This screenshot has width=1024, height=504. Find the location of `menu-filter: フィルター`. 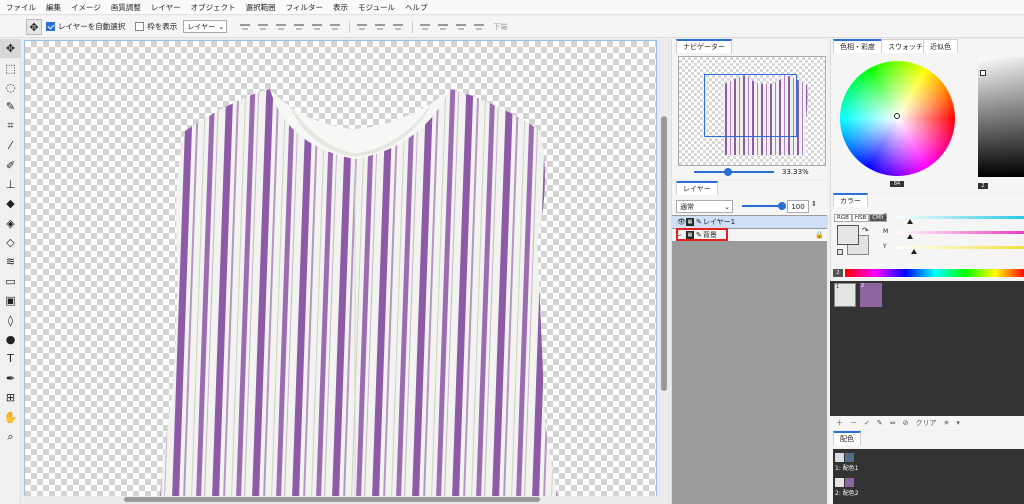

menu-filter: フィルター is located at coordinates (304, 7).